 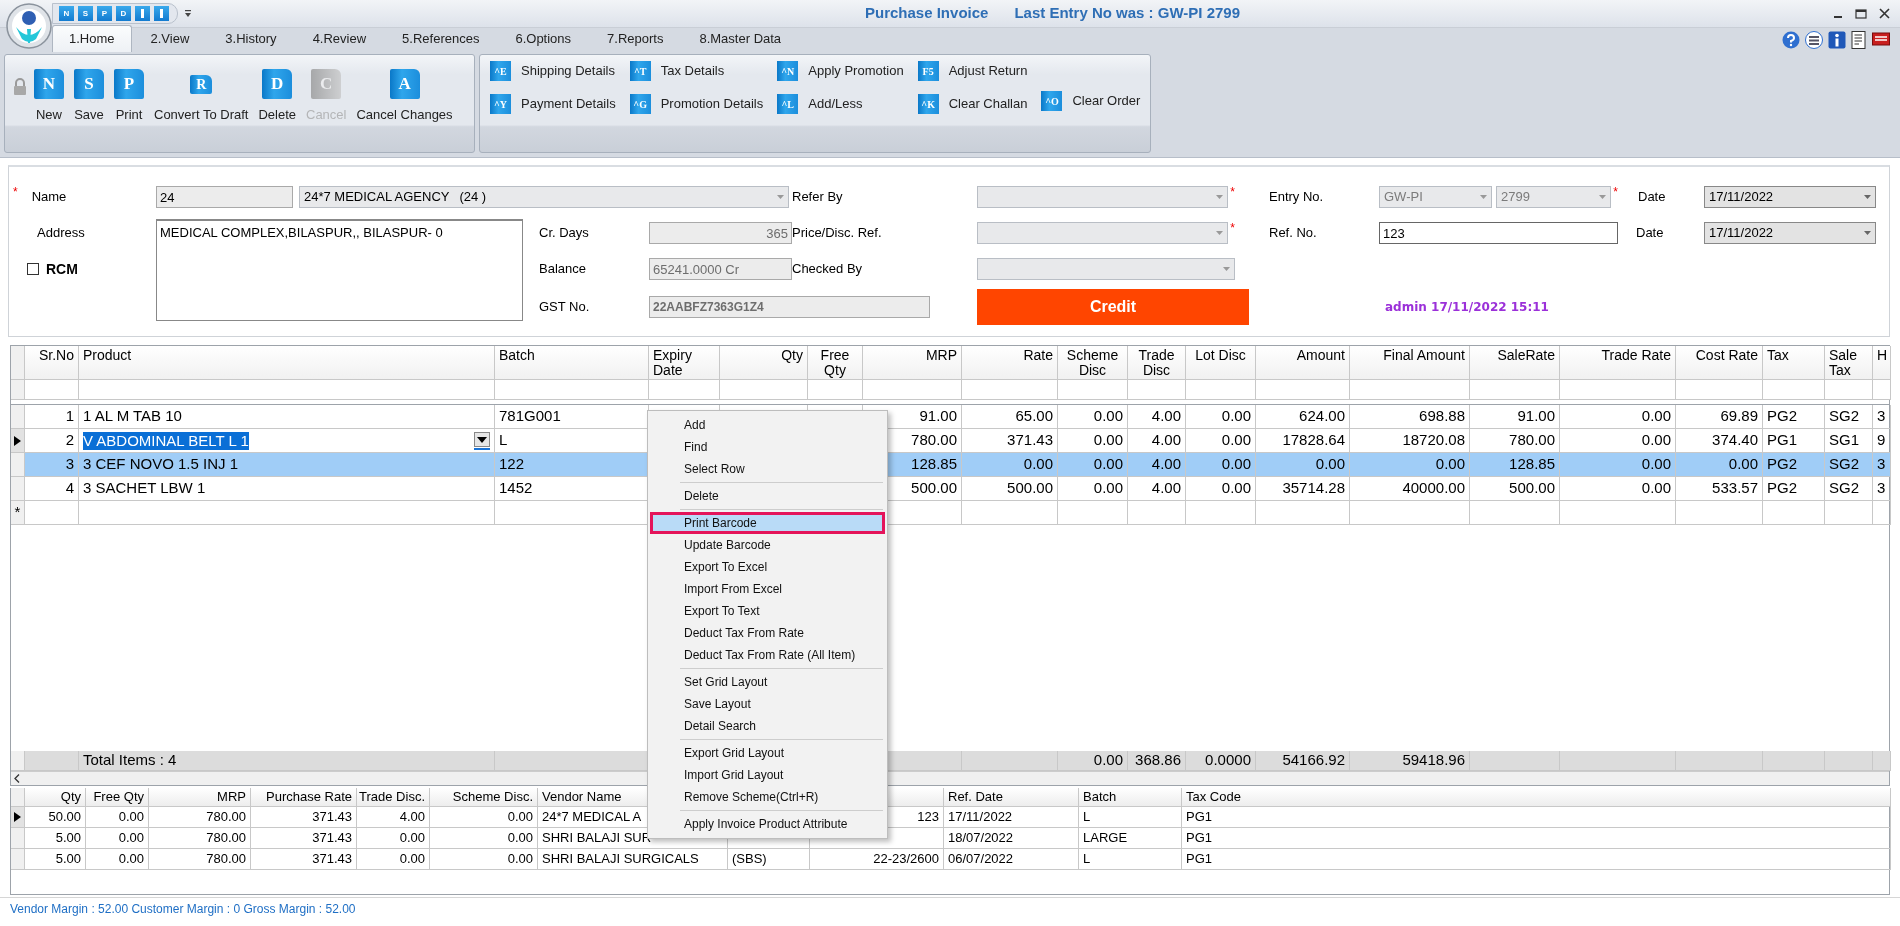 What do you see at coordinates (1794, 363) in the screenshot?
I see `column-header: Tax` at bounding box center [1794, 363].